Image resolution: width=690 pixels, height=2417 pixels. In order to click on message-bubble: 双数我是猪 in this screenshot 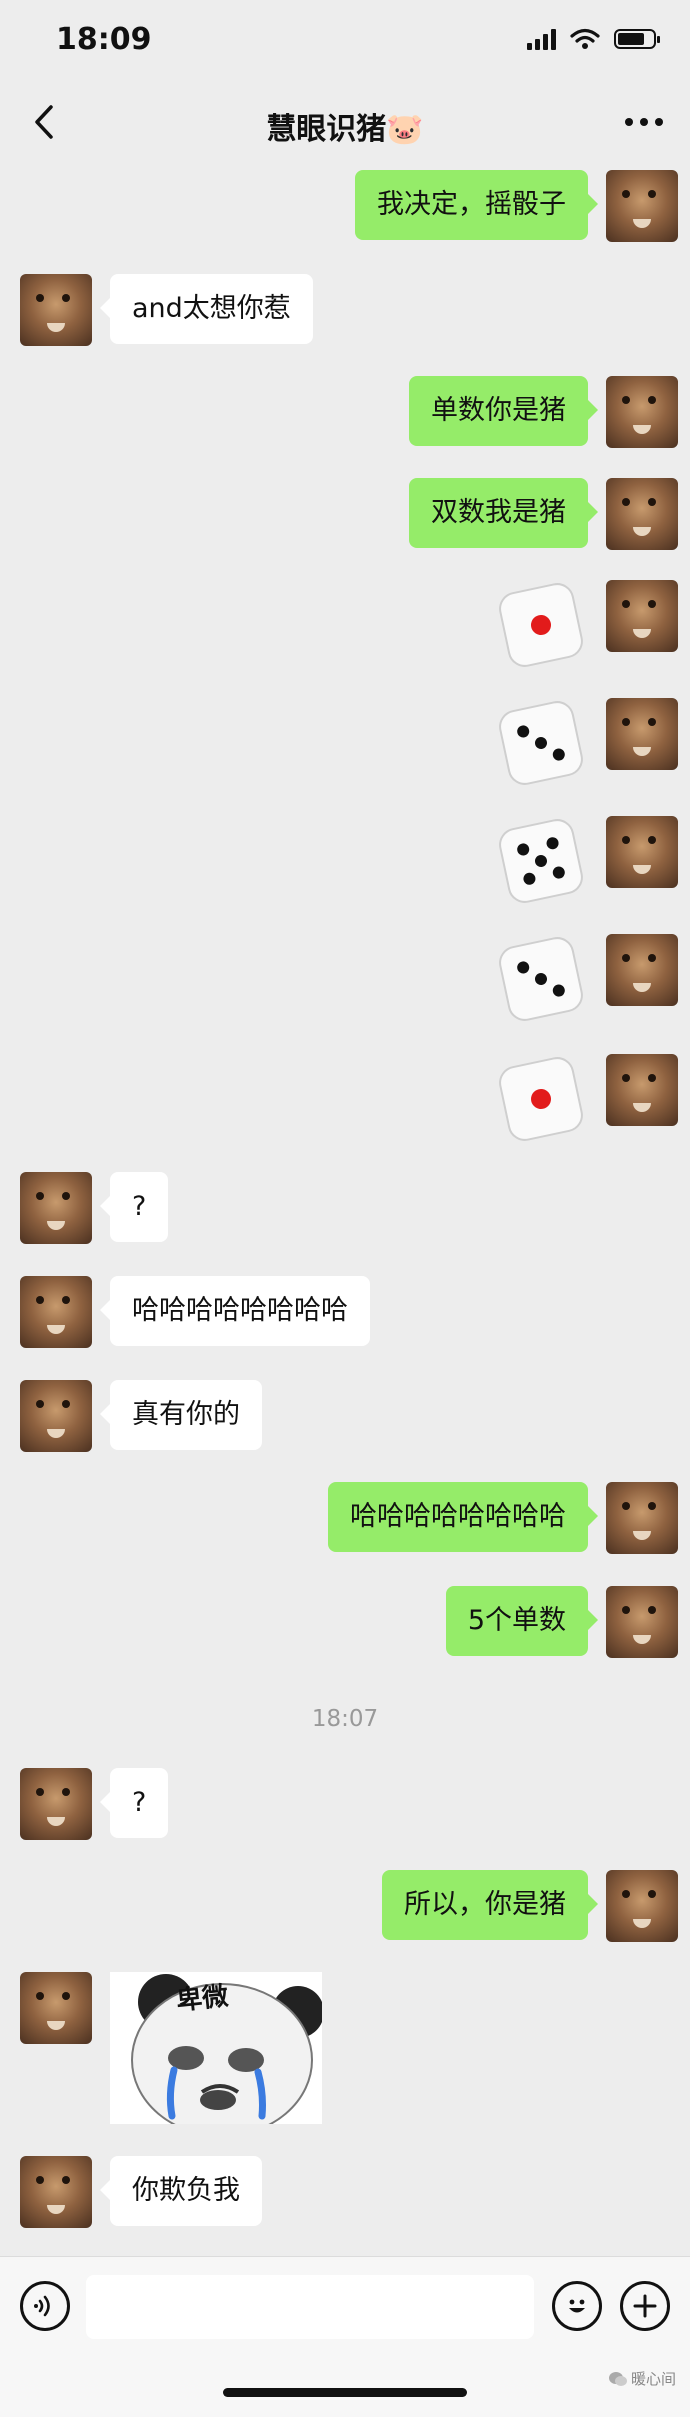, I will do `click(503, 513)`.